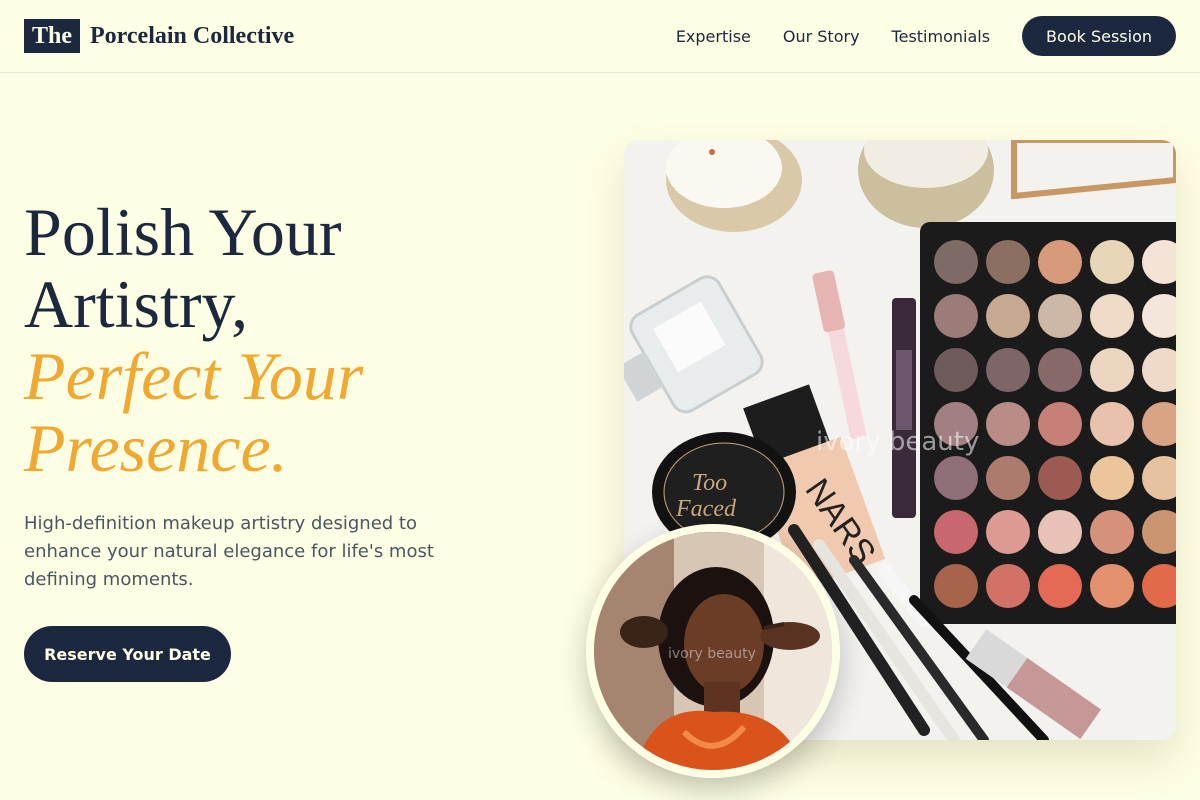 This screenshot has width=1200, height=800. I want to click on bride-makeup-photo: ivory beauty, so click(713, 651).